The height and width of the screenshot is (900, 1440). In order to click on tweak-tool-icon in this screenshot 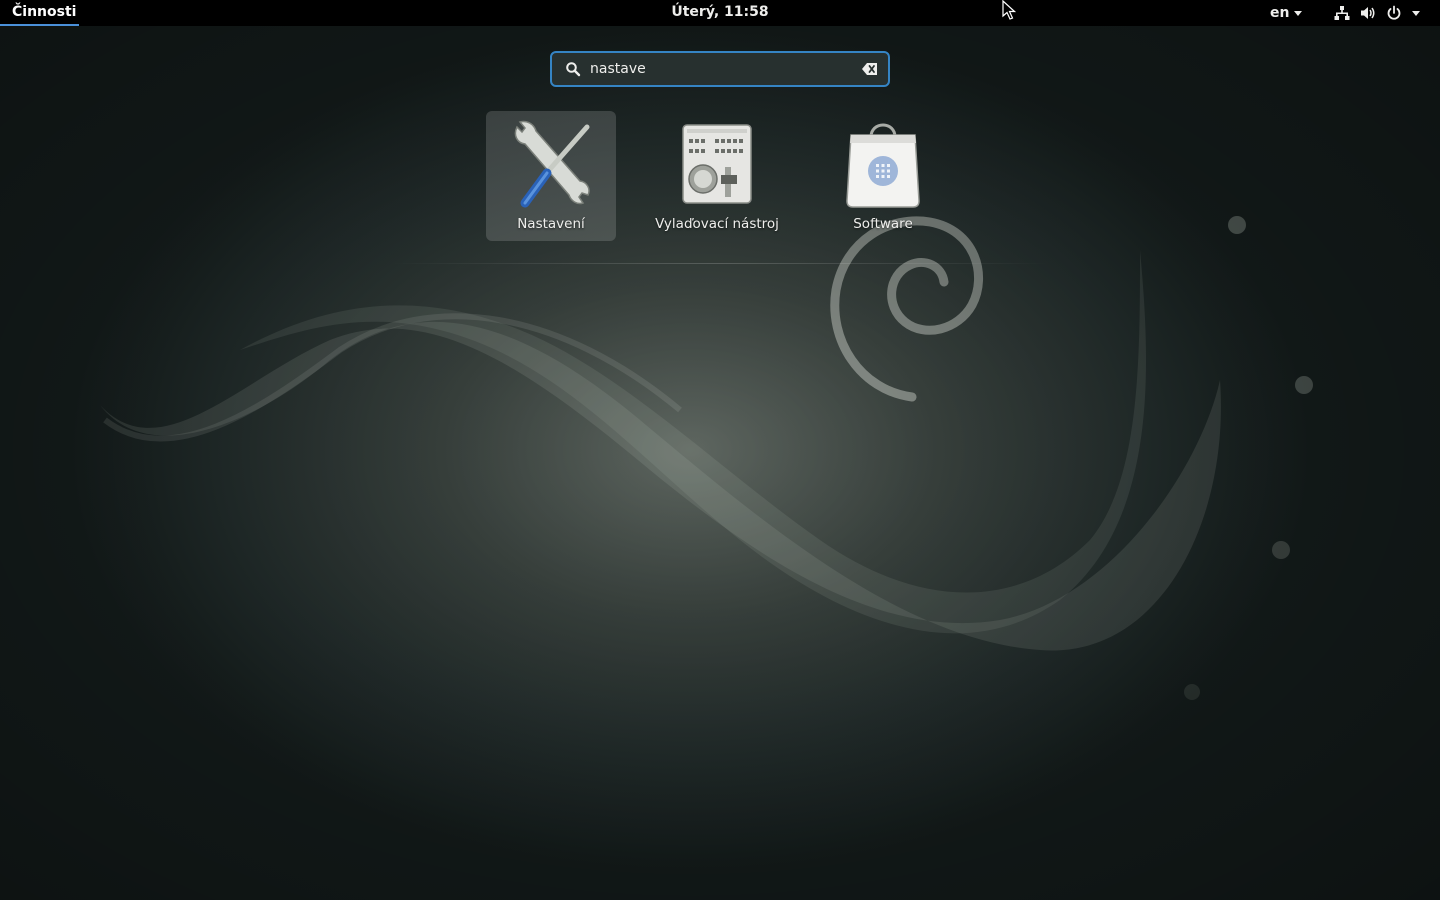, I will do `click(717, 164)`.